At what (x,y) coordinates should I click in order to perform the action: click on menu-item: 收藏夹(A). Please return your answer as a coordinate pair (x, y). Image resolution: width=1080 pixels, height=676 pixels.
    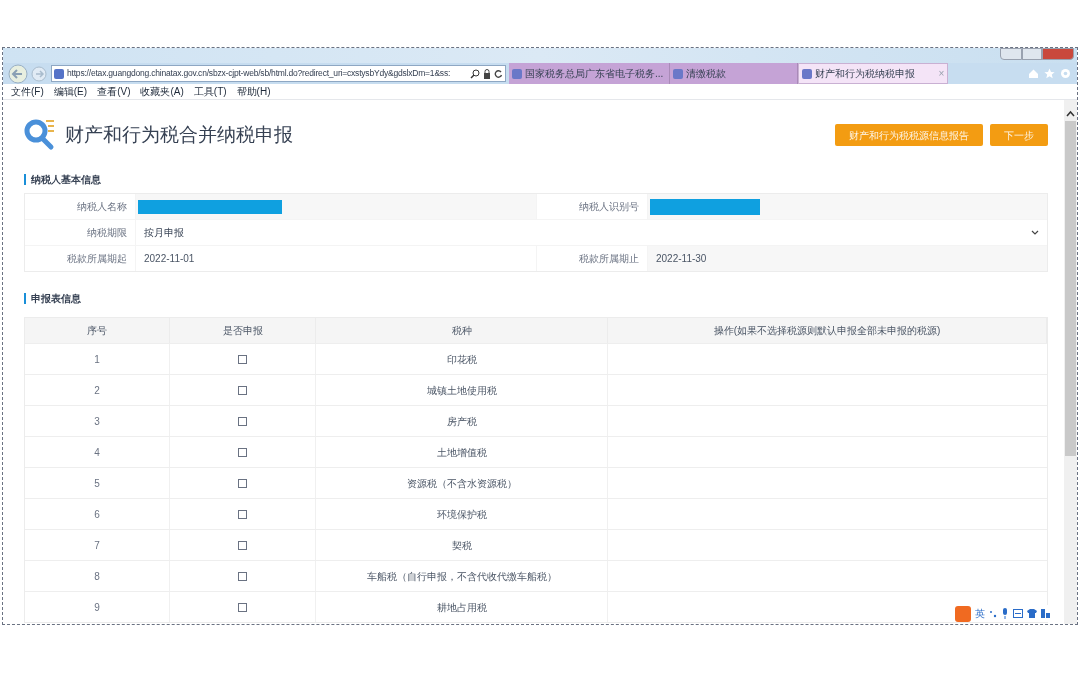
    Looking at the image, I should click on (162, 91).